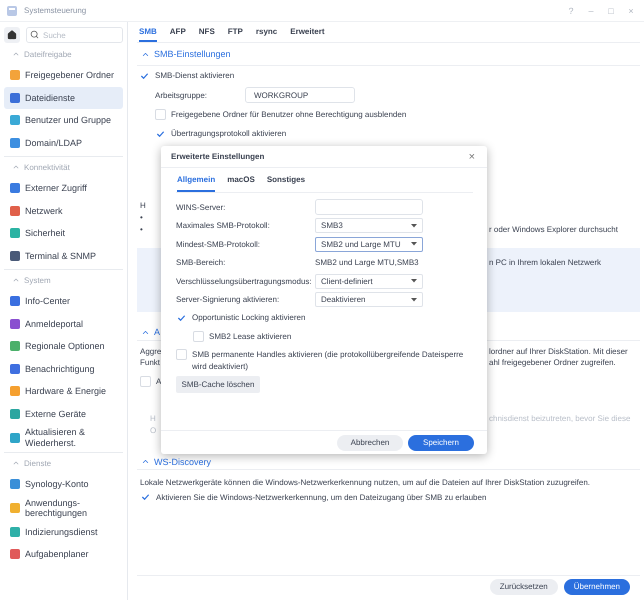  I want to click on section-title: A, so click(157, 332).